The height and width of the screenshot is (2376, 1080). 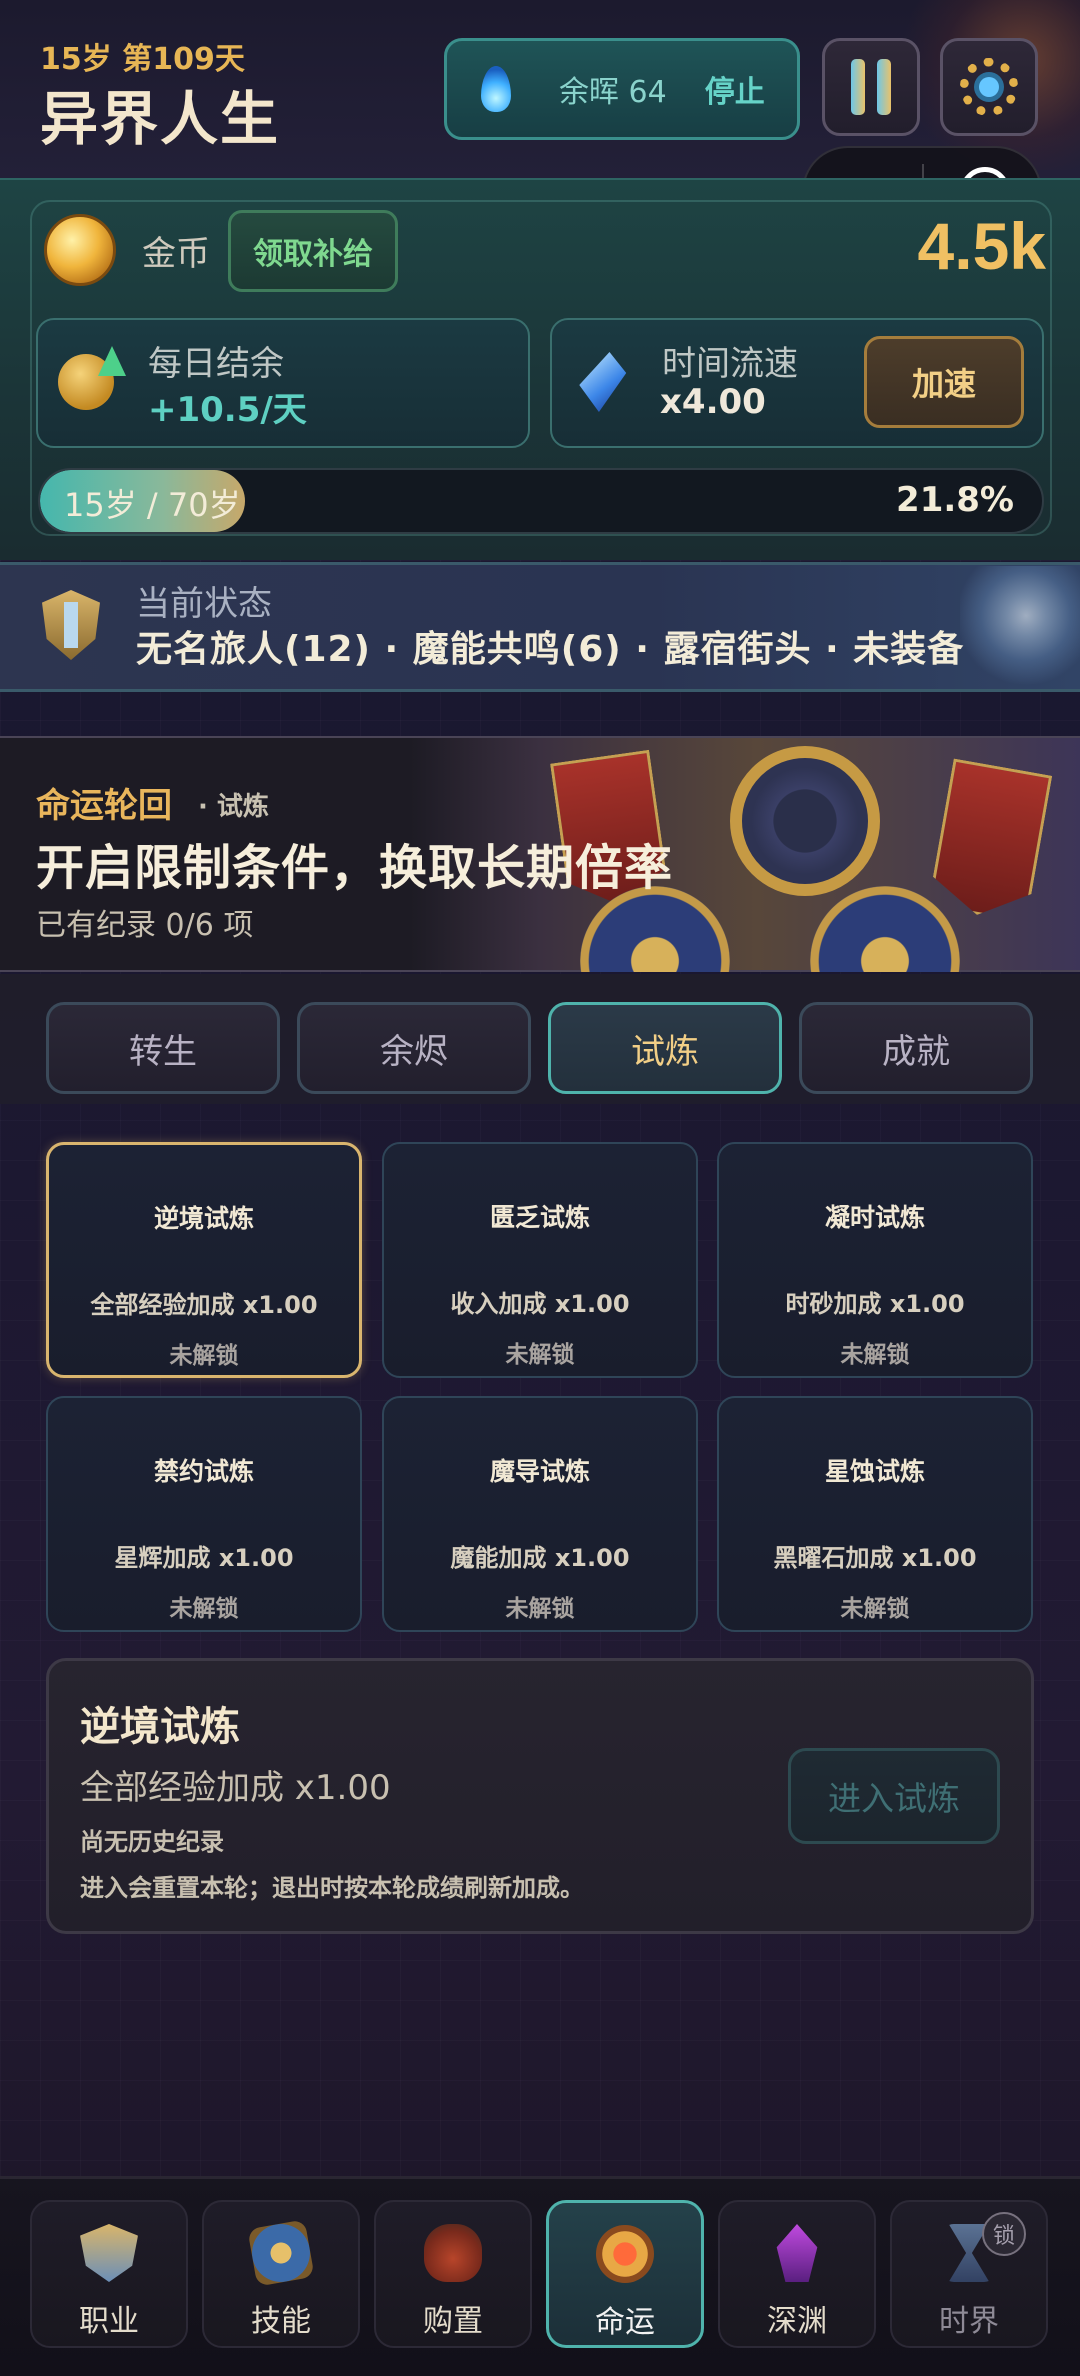 What do you see at coordinates (875, 1514) in the screenshot?
I see `trial-card-star-eclipse: 星蚀试炼 黑曜石加成 x1.00 未解锁` at bounding box center [875, 1514].